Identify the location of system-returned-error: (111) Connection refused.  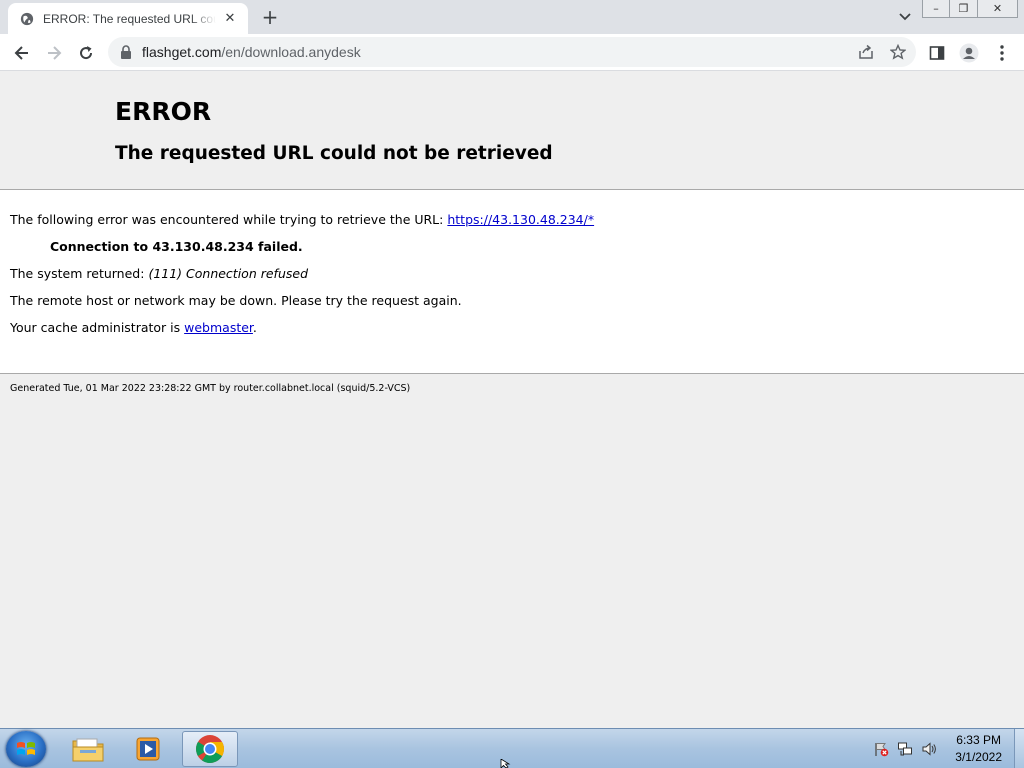
(228, 273).